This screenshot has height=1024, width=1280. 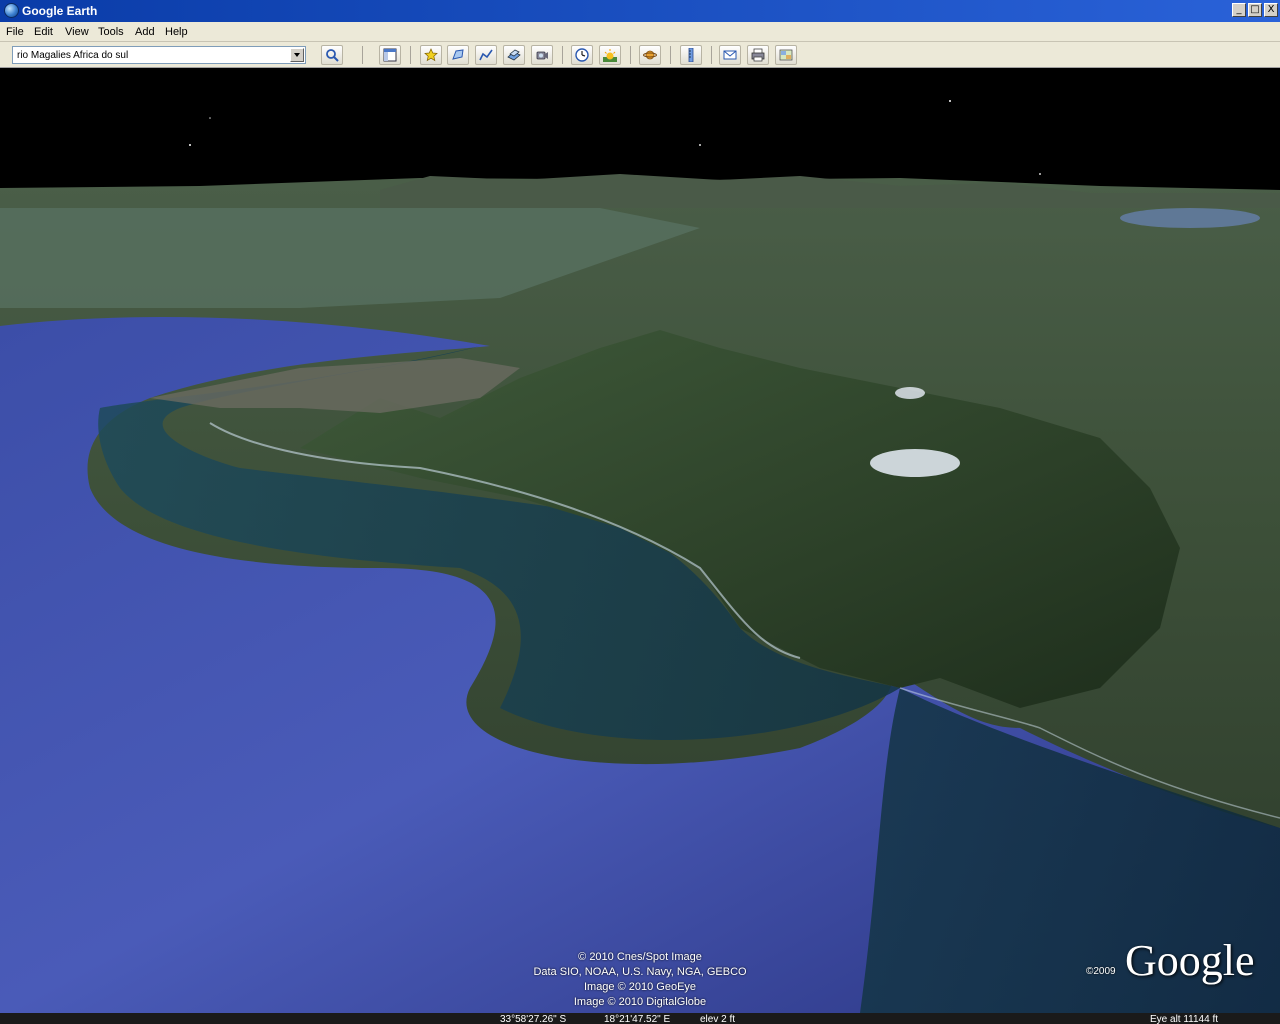 I want to click on search-input, so click(x=152, y=55).